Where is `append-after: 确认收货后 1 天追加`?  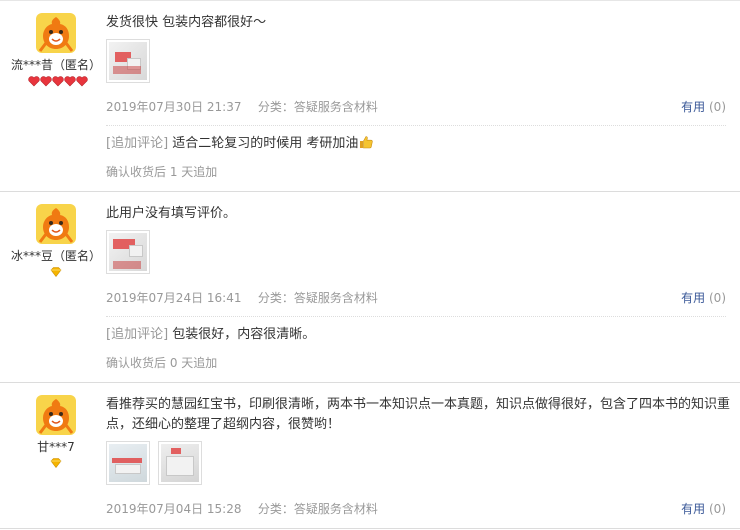 append-after: 确认收货后 1 天追加 is located at coordinates (162, 172).